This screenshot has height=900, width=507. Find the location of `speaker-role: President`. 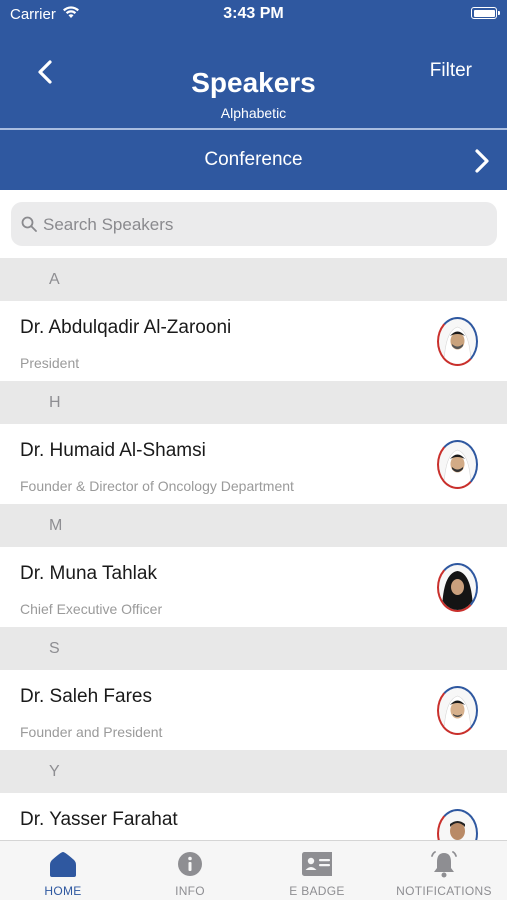

speaker-role: President is located at coordinates (50, 363).